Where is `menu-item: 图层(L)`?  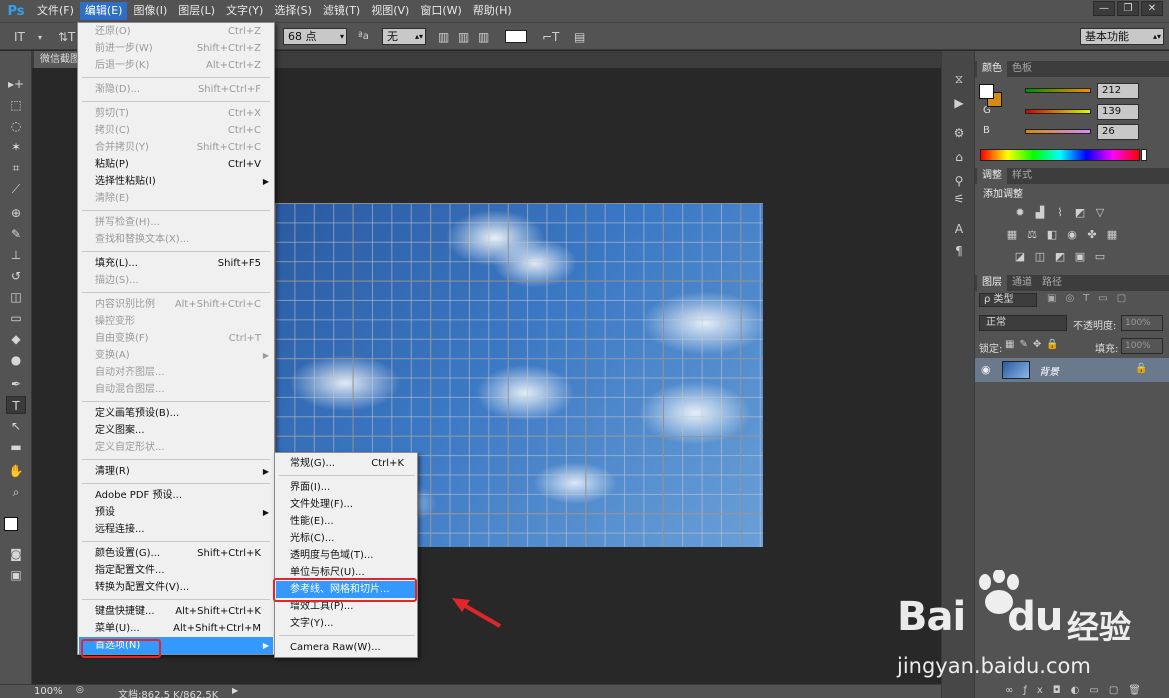 menu-item: 图层(L) is located at coordinates (196, 11).